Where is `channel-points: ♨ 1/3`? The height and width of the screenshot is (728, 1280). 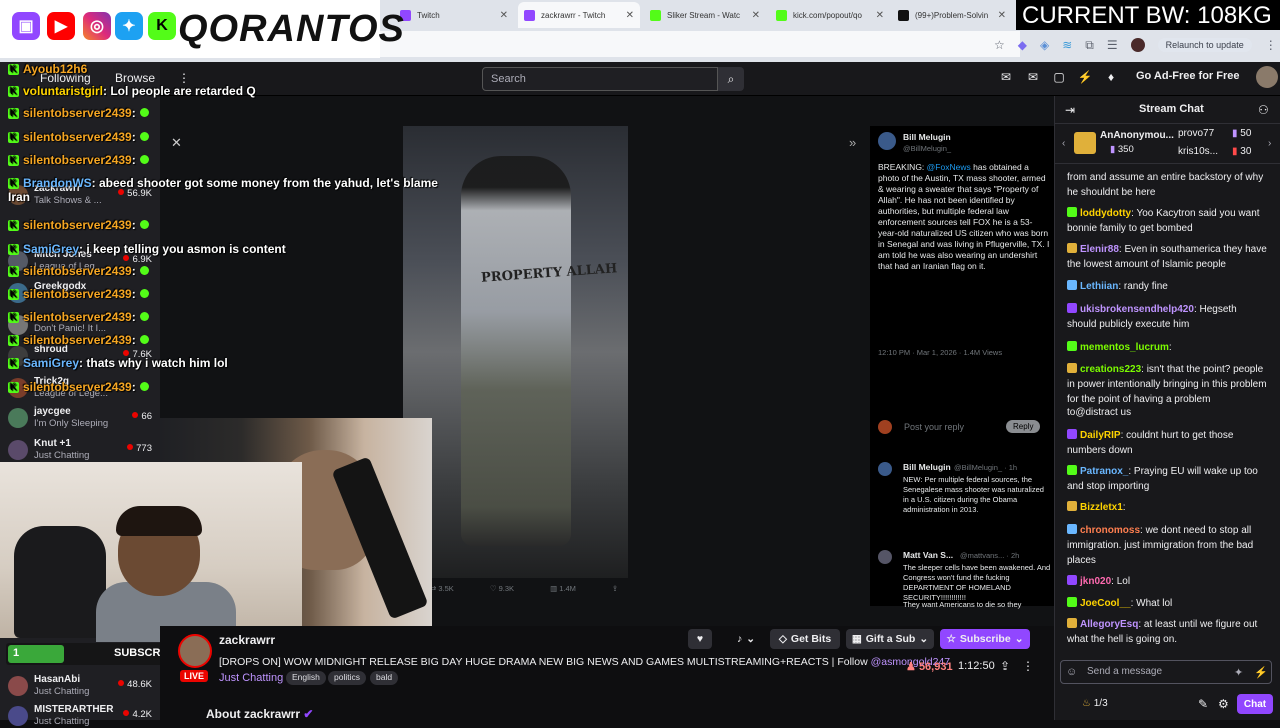 channel-points: ♨ 1/3 is located at coordinates (1095, 703).